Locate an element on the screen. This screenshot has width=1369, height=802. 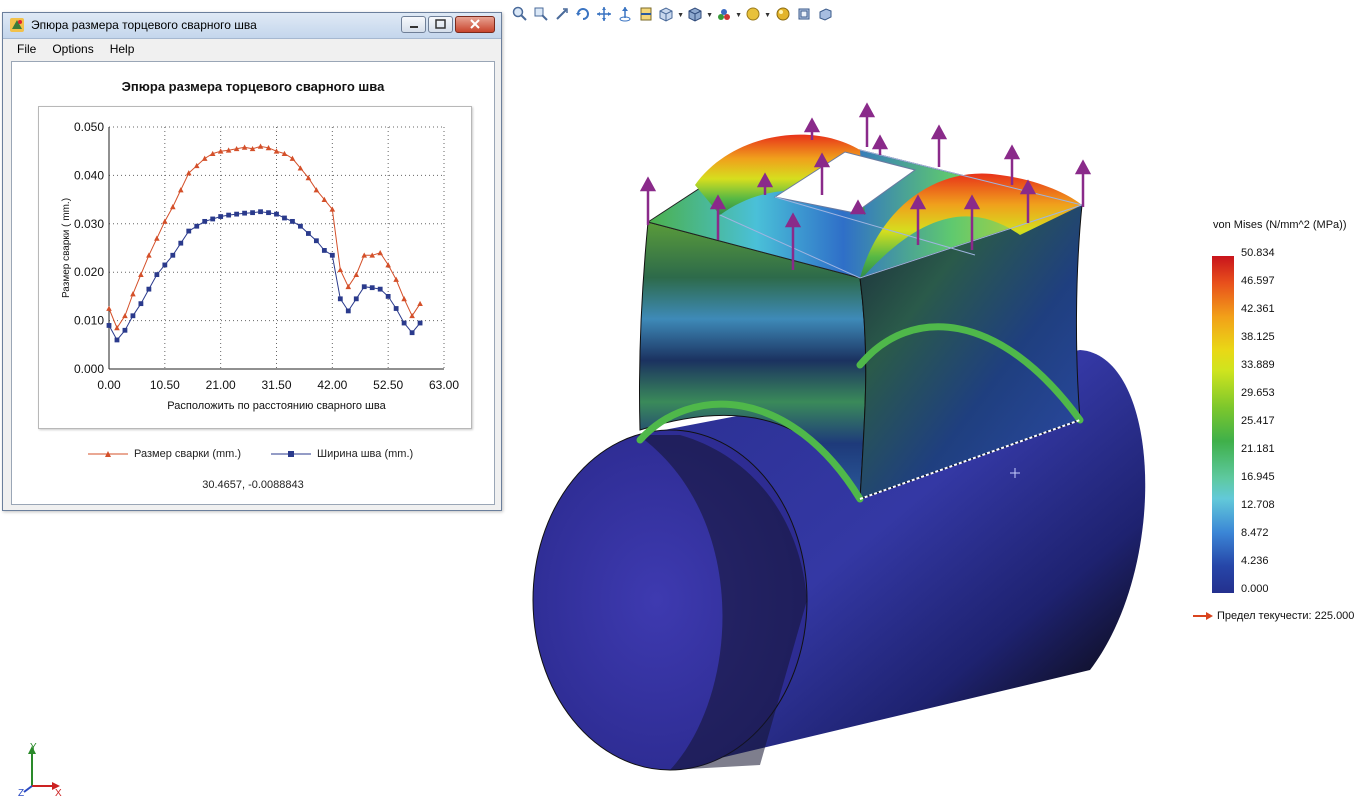
yield-arrow-icon is located at coordinates (1203, 616).